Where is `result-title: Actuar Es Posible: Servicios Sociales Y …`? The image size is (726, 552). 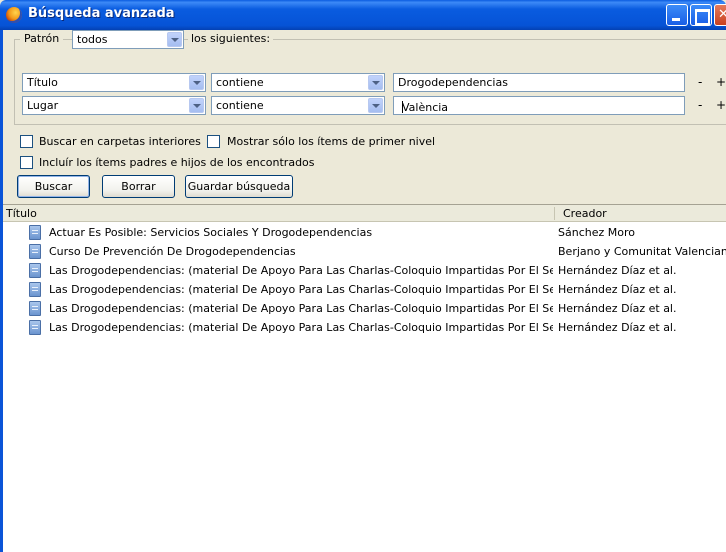
result-title: Actuar Es Posible: Servicios Sociales Y … is located at coordinates (211, 232).